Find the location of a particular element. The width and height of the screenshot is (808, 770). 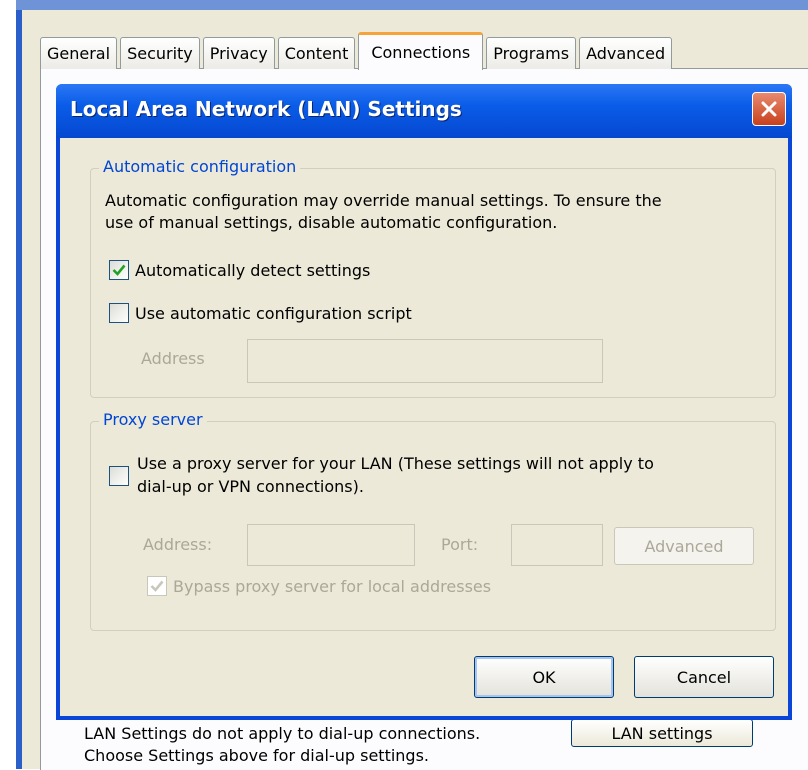

close-icon is located at coordinates (769, 109).